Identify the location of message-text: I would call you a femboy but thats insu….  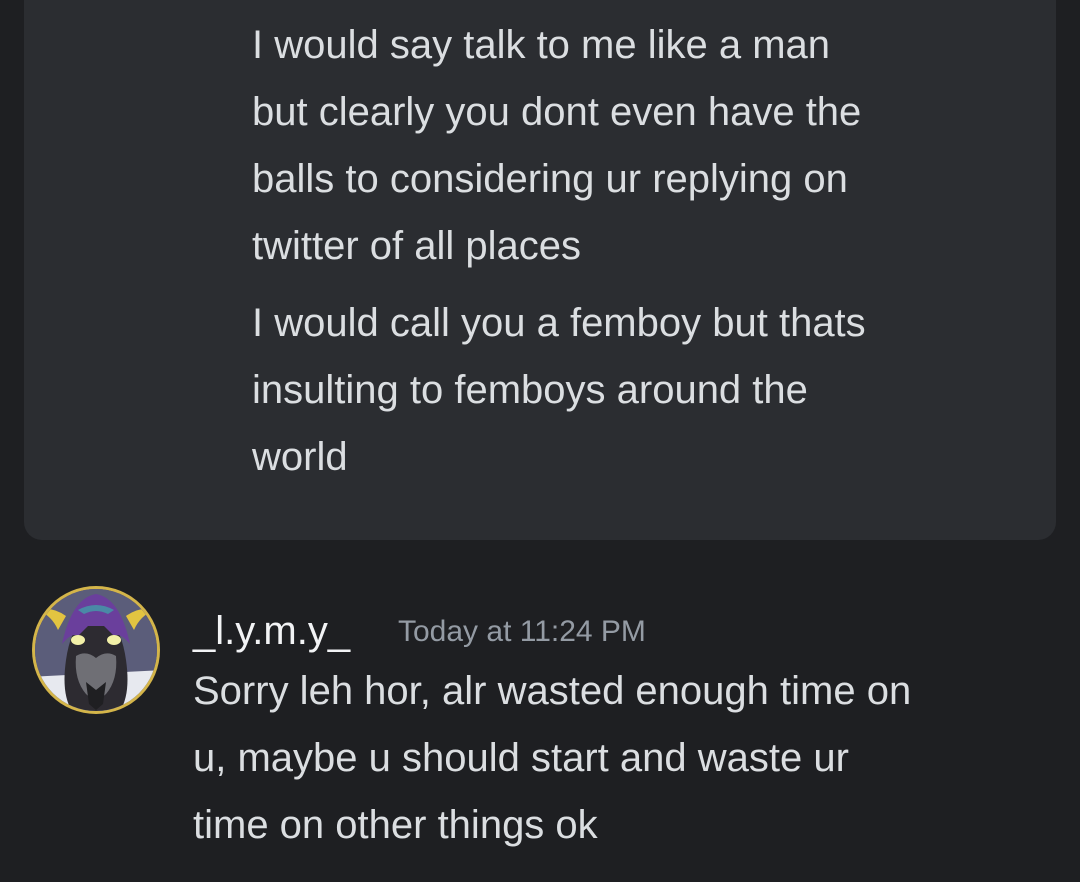
(559, 390).